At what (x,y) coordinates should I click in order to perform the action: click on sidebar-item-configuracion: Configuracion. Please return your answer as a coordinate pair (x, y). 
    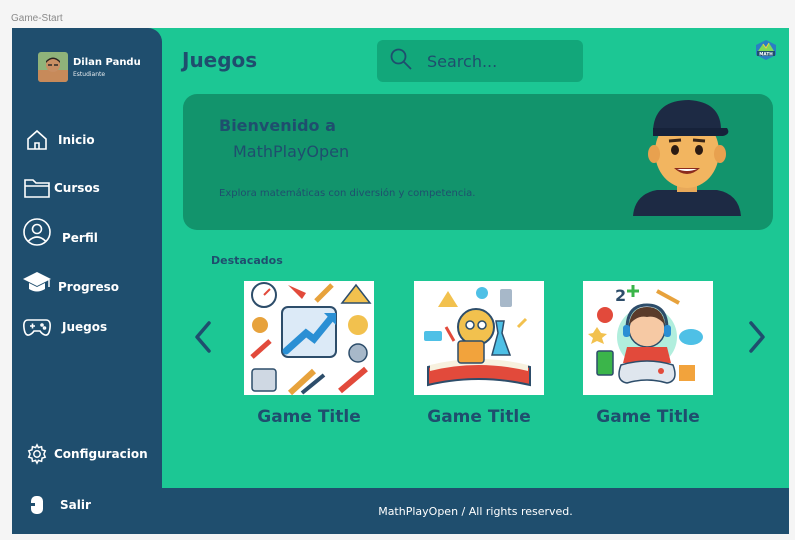
    Looking at the image, I should click on (85, 454).